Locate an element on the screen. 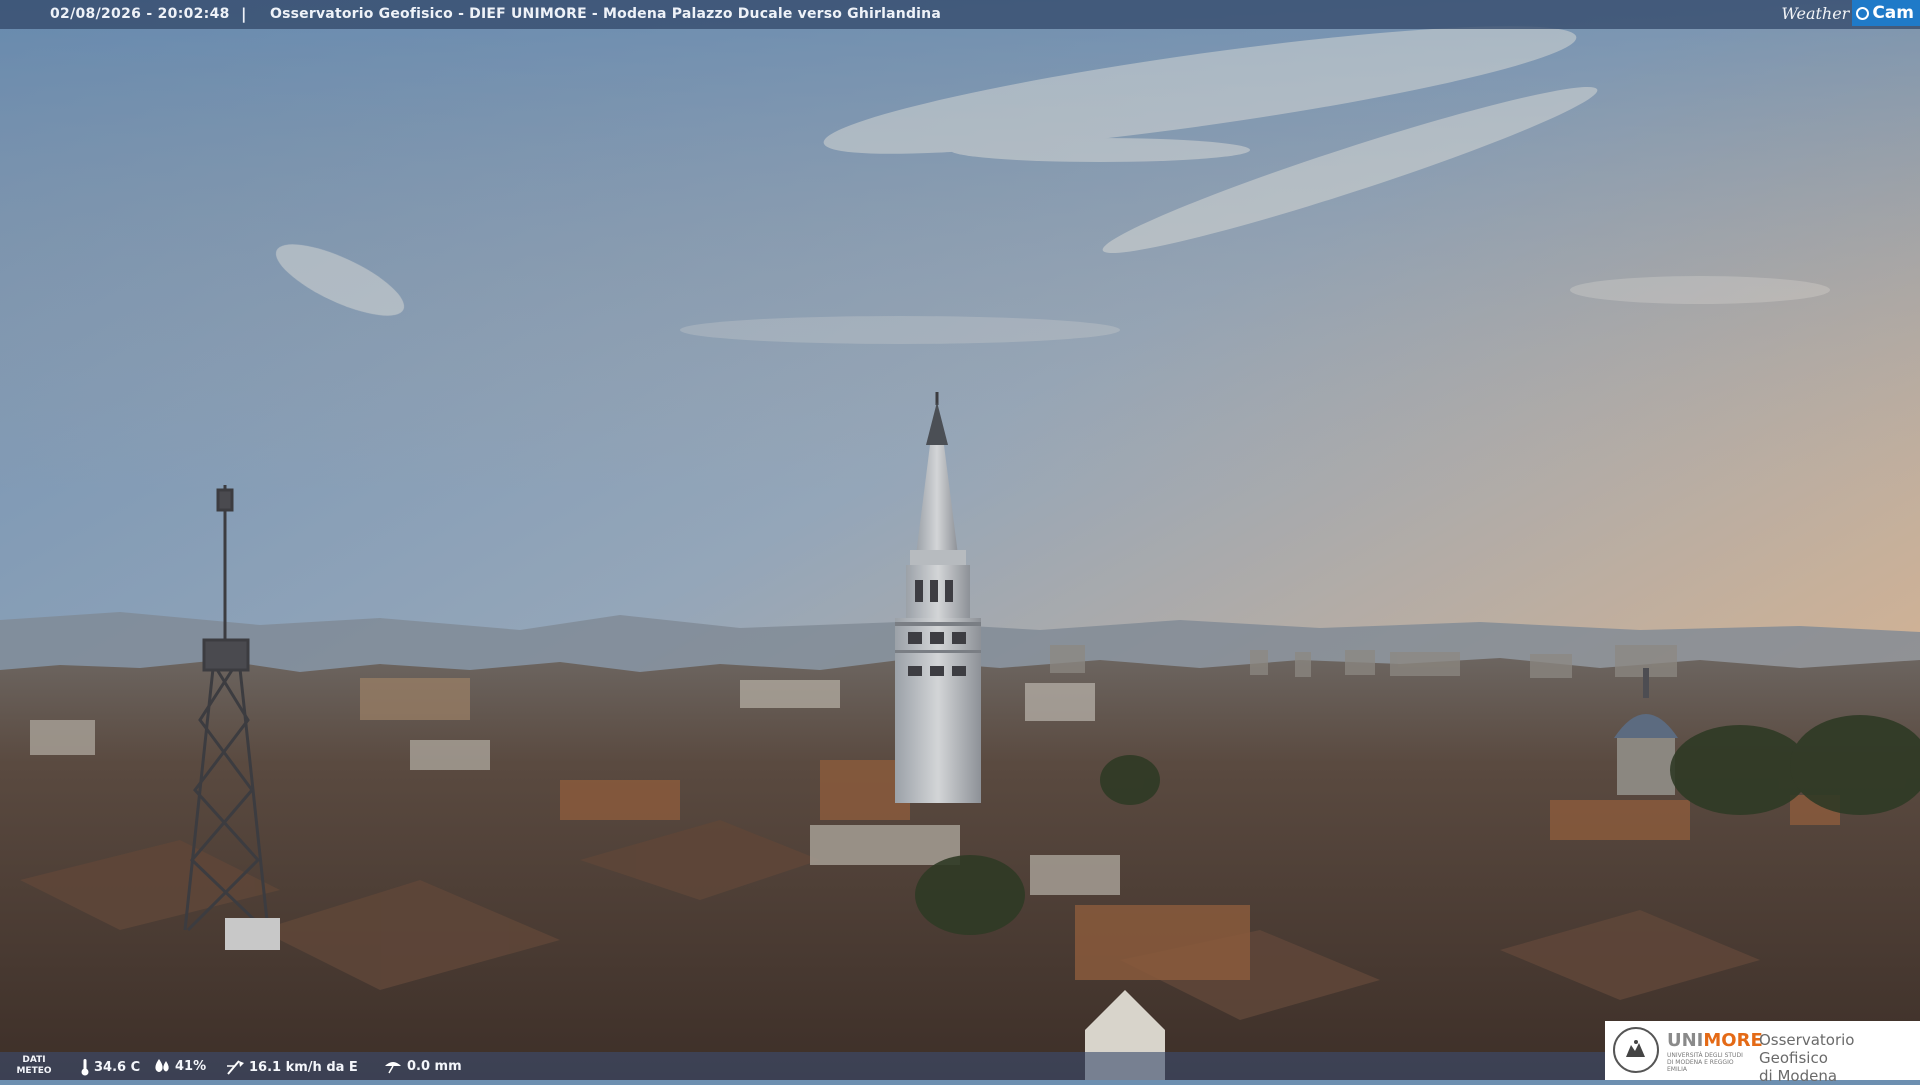  rain-readout: 0.0 mm is located at coordinates (422, 1066).